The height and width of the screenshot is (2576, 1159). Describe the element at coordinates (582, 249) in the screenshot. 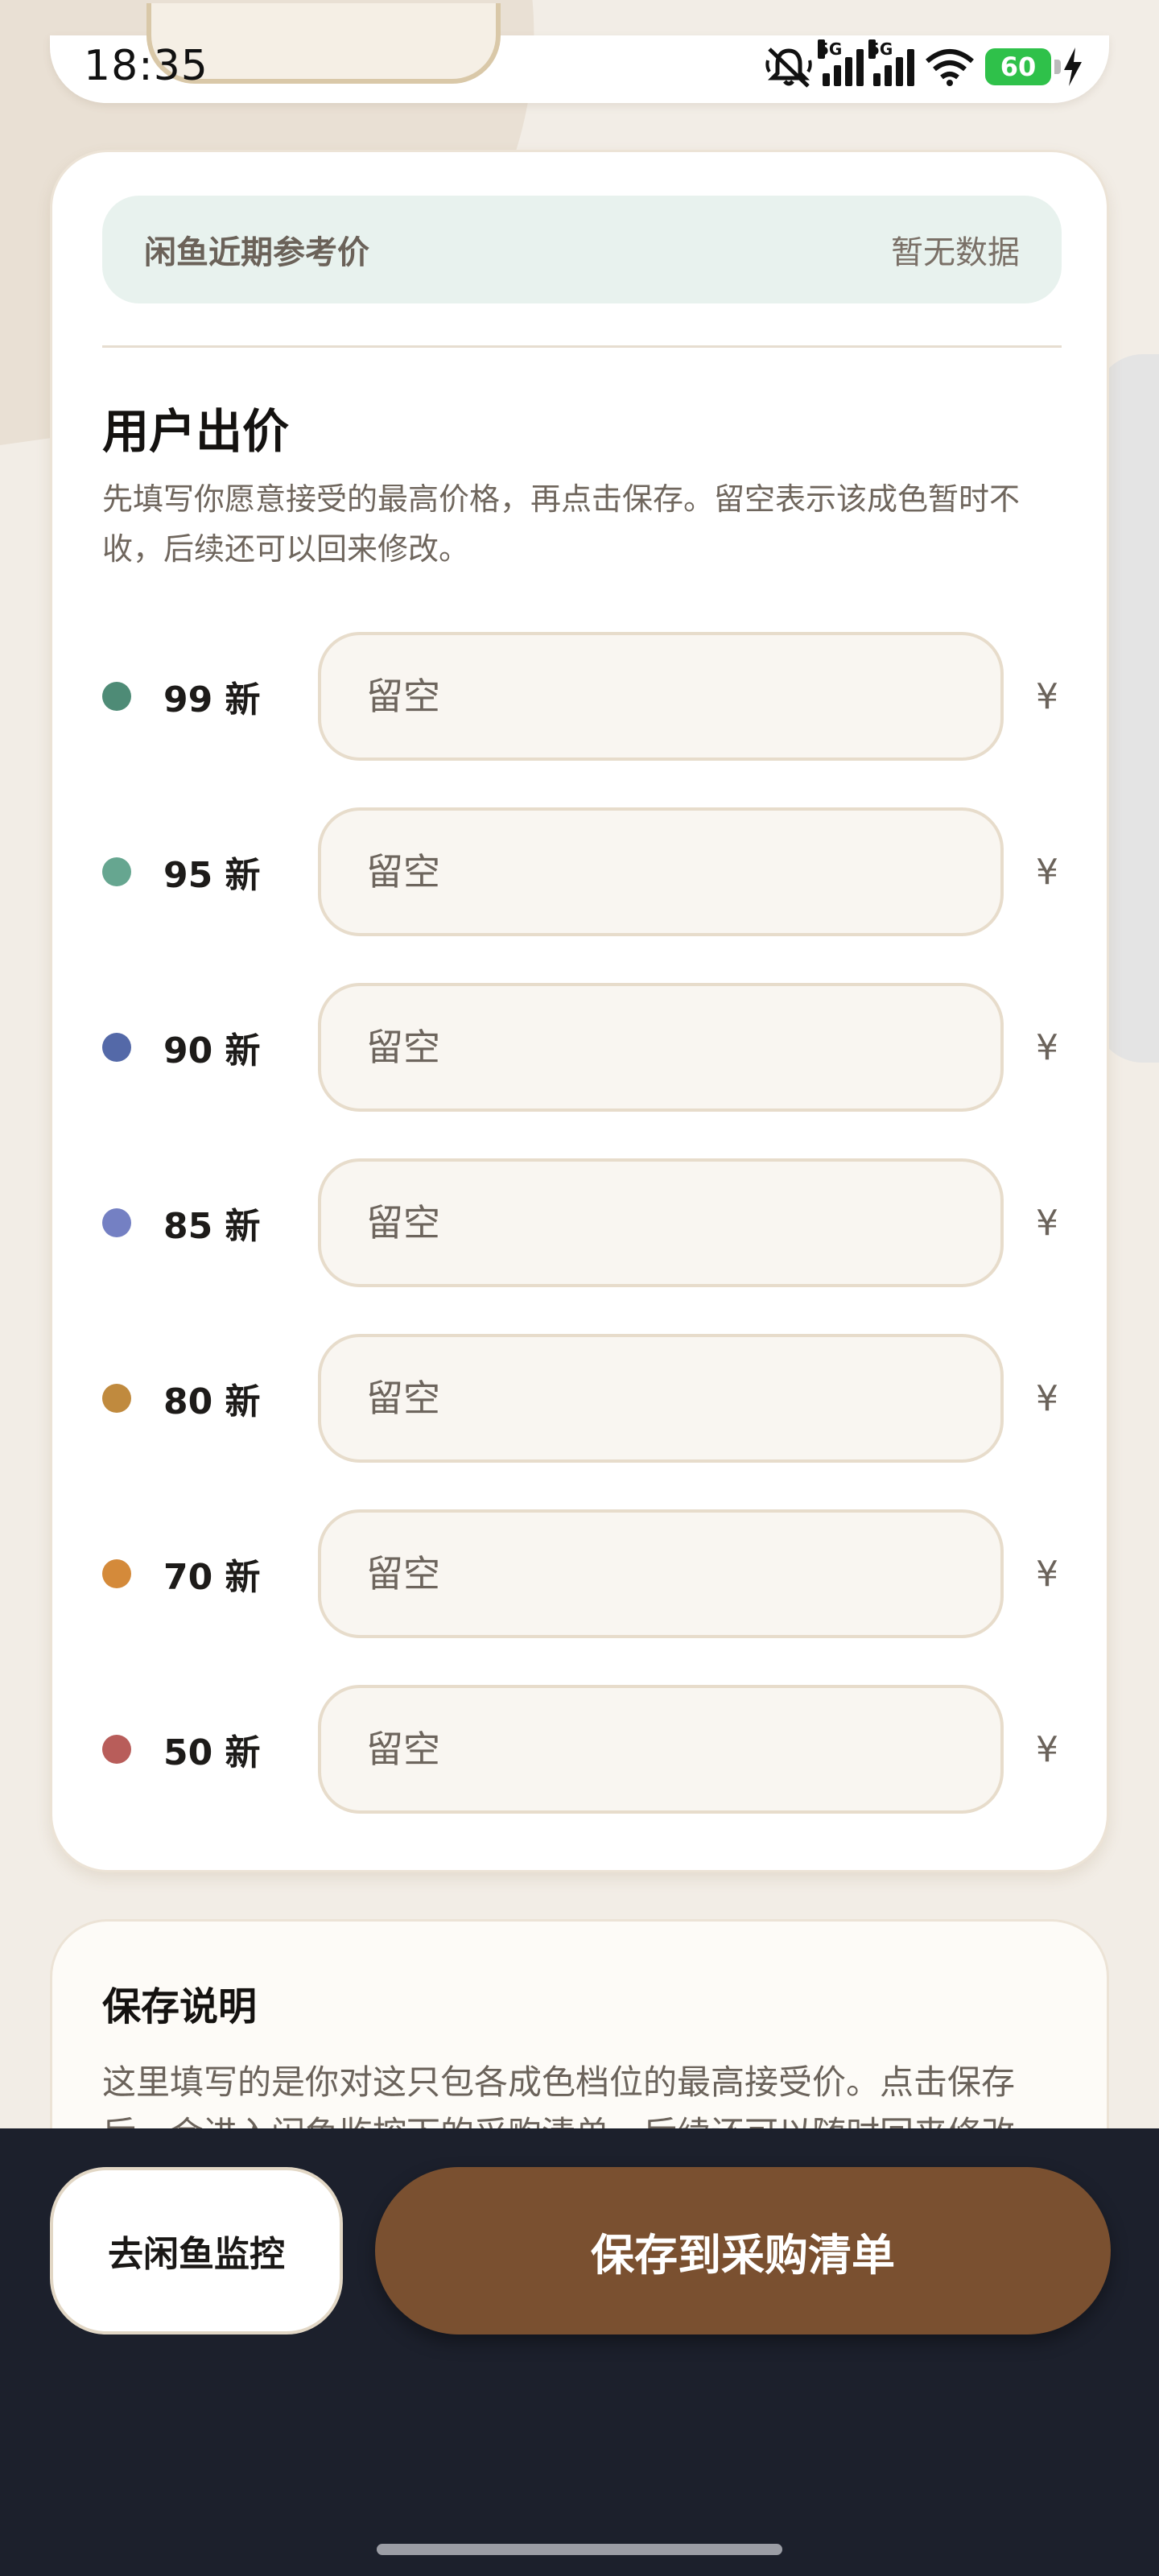

I see `reference-price-banner: 闲鱼近期参考价 暂无数据` at that location.